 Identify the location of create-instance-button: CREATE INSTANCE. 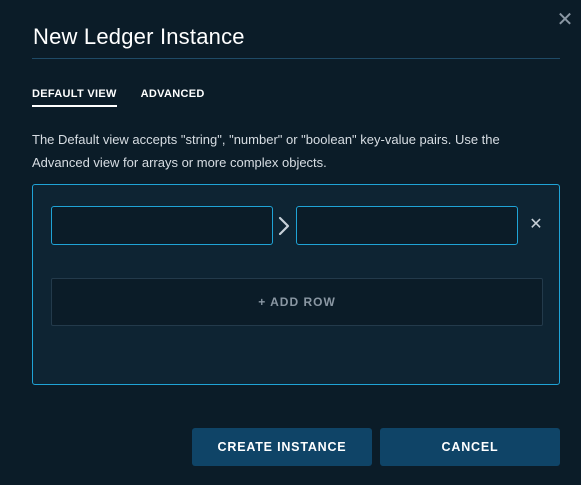
(282, 447).